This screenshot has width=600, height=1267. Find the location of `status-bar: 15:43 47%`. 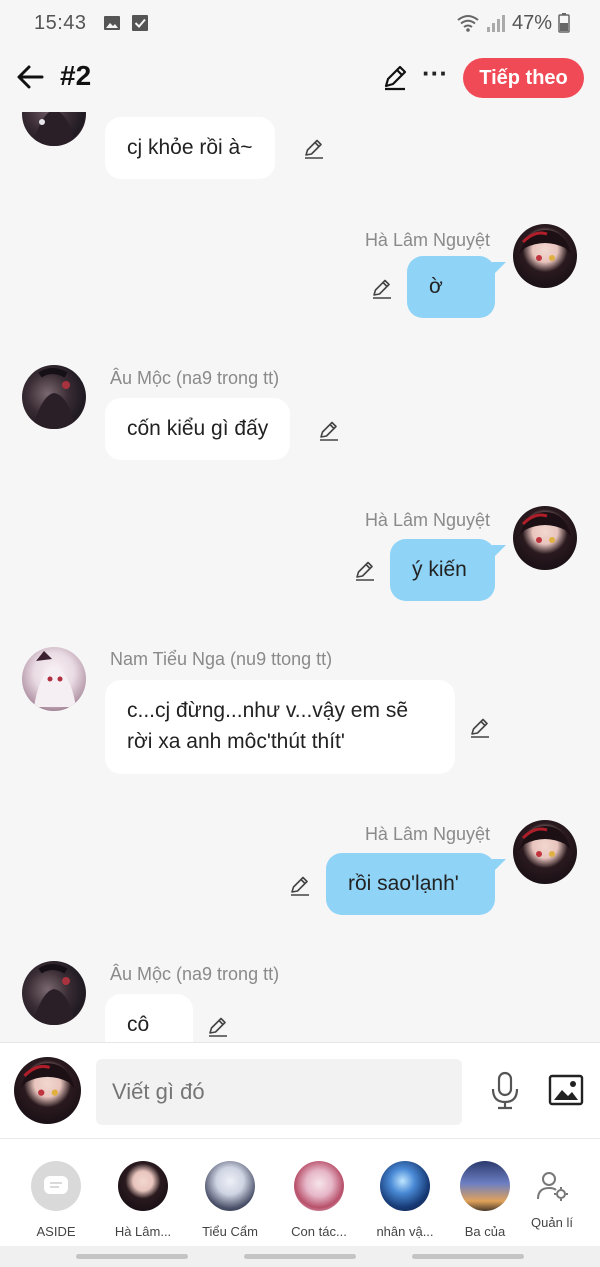

status-bar: 15:43 47% is located at coordinates (300, 23).